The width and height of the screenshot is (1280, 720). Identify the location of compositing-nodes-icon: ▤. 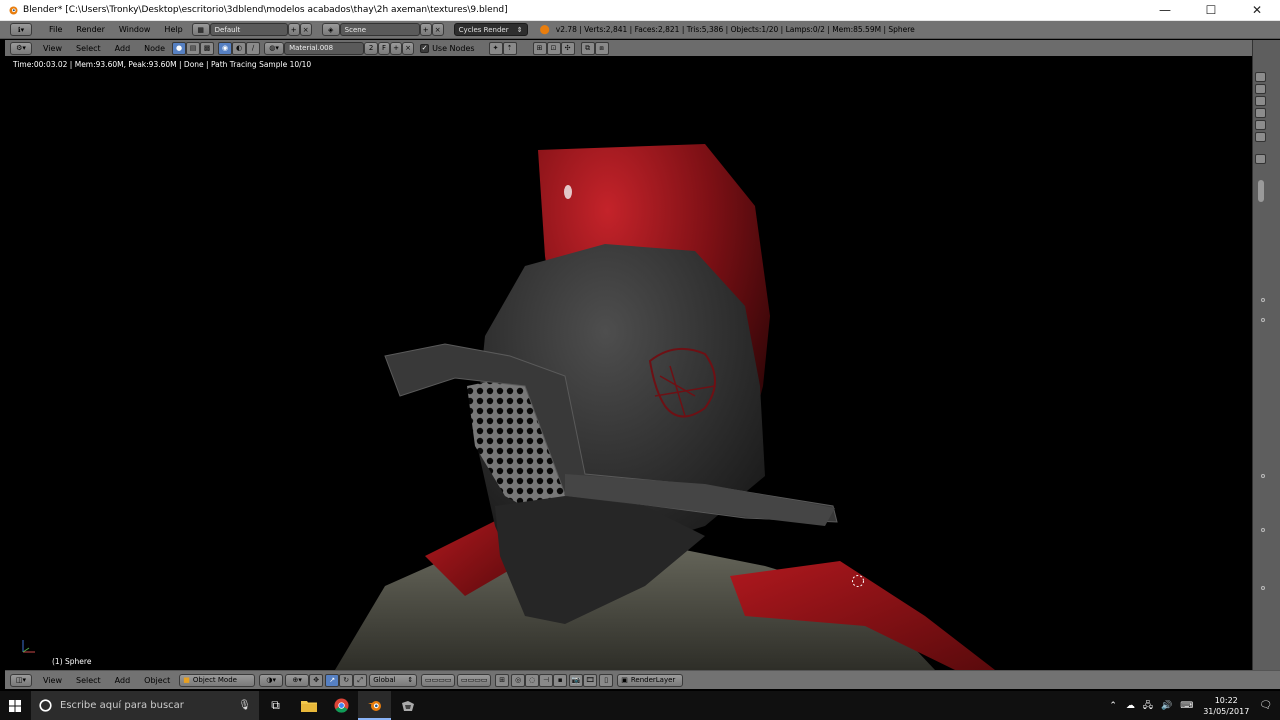
(193, 48).